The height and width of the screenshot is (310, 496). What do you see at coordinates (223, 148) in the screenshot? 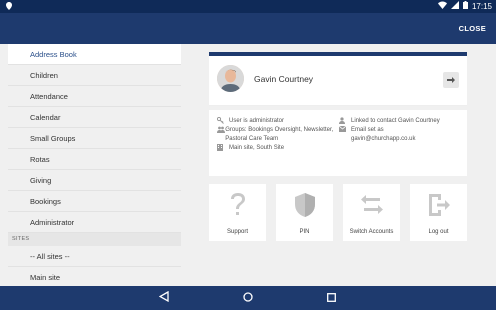
I see `building-icon` at bounding box center [223, 148].